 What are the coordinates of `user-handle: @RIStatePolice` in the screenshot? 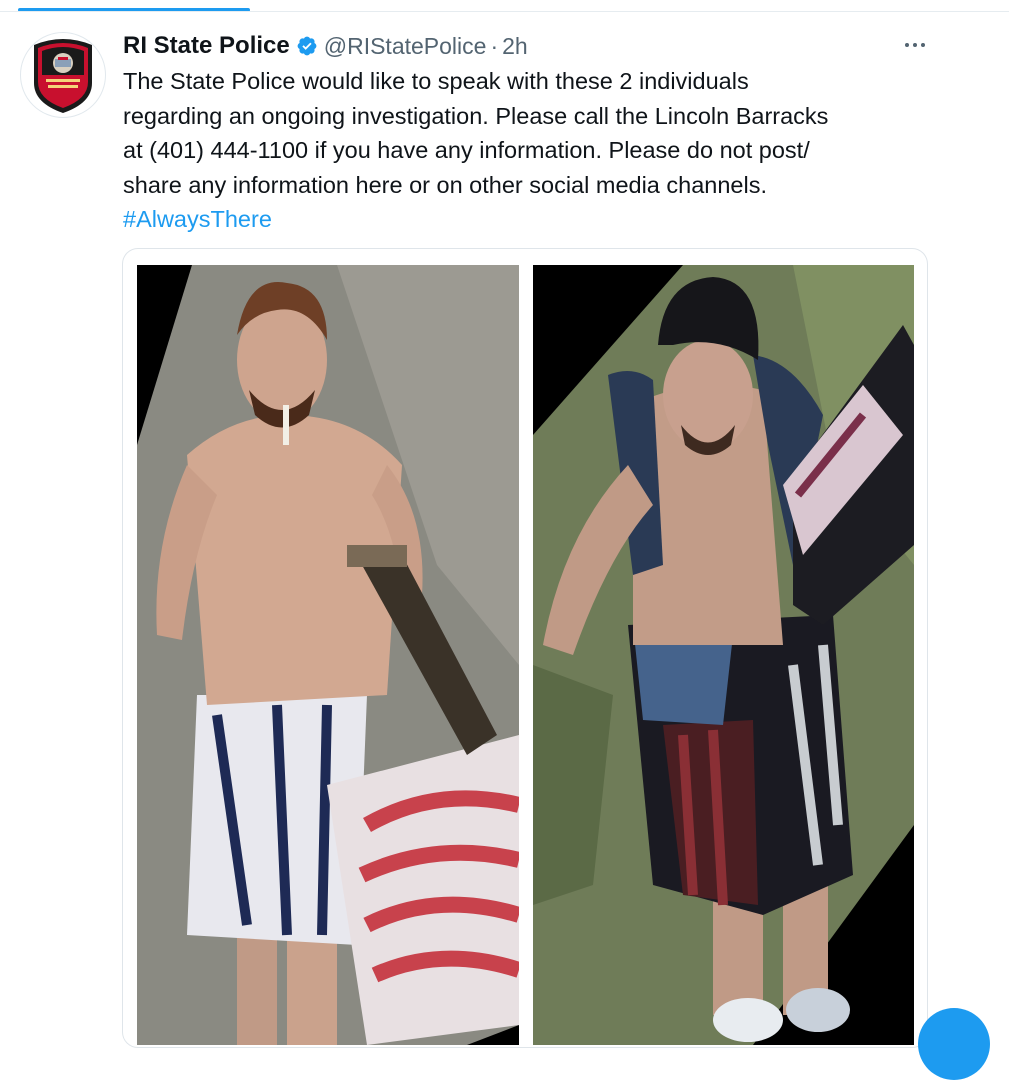 It's located at (405, 46).